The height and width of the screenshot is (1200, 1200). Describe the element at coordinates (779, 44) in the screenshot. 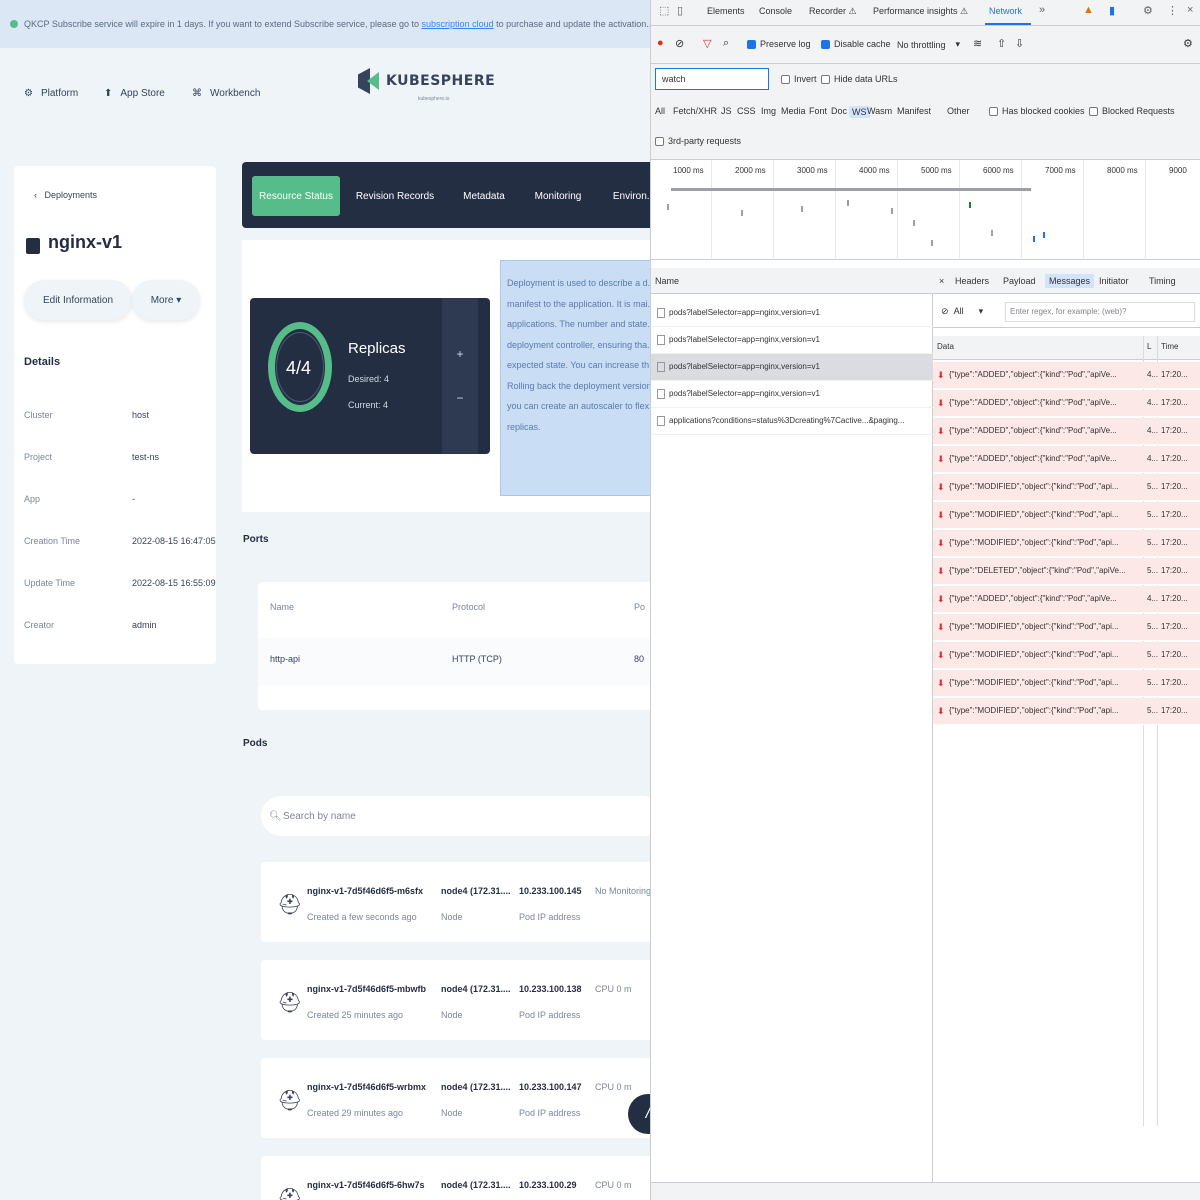

I see `preserve-log-checkbox: Preserve log` at that location.